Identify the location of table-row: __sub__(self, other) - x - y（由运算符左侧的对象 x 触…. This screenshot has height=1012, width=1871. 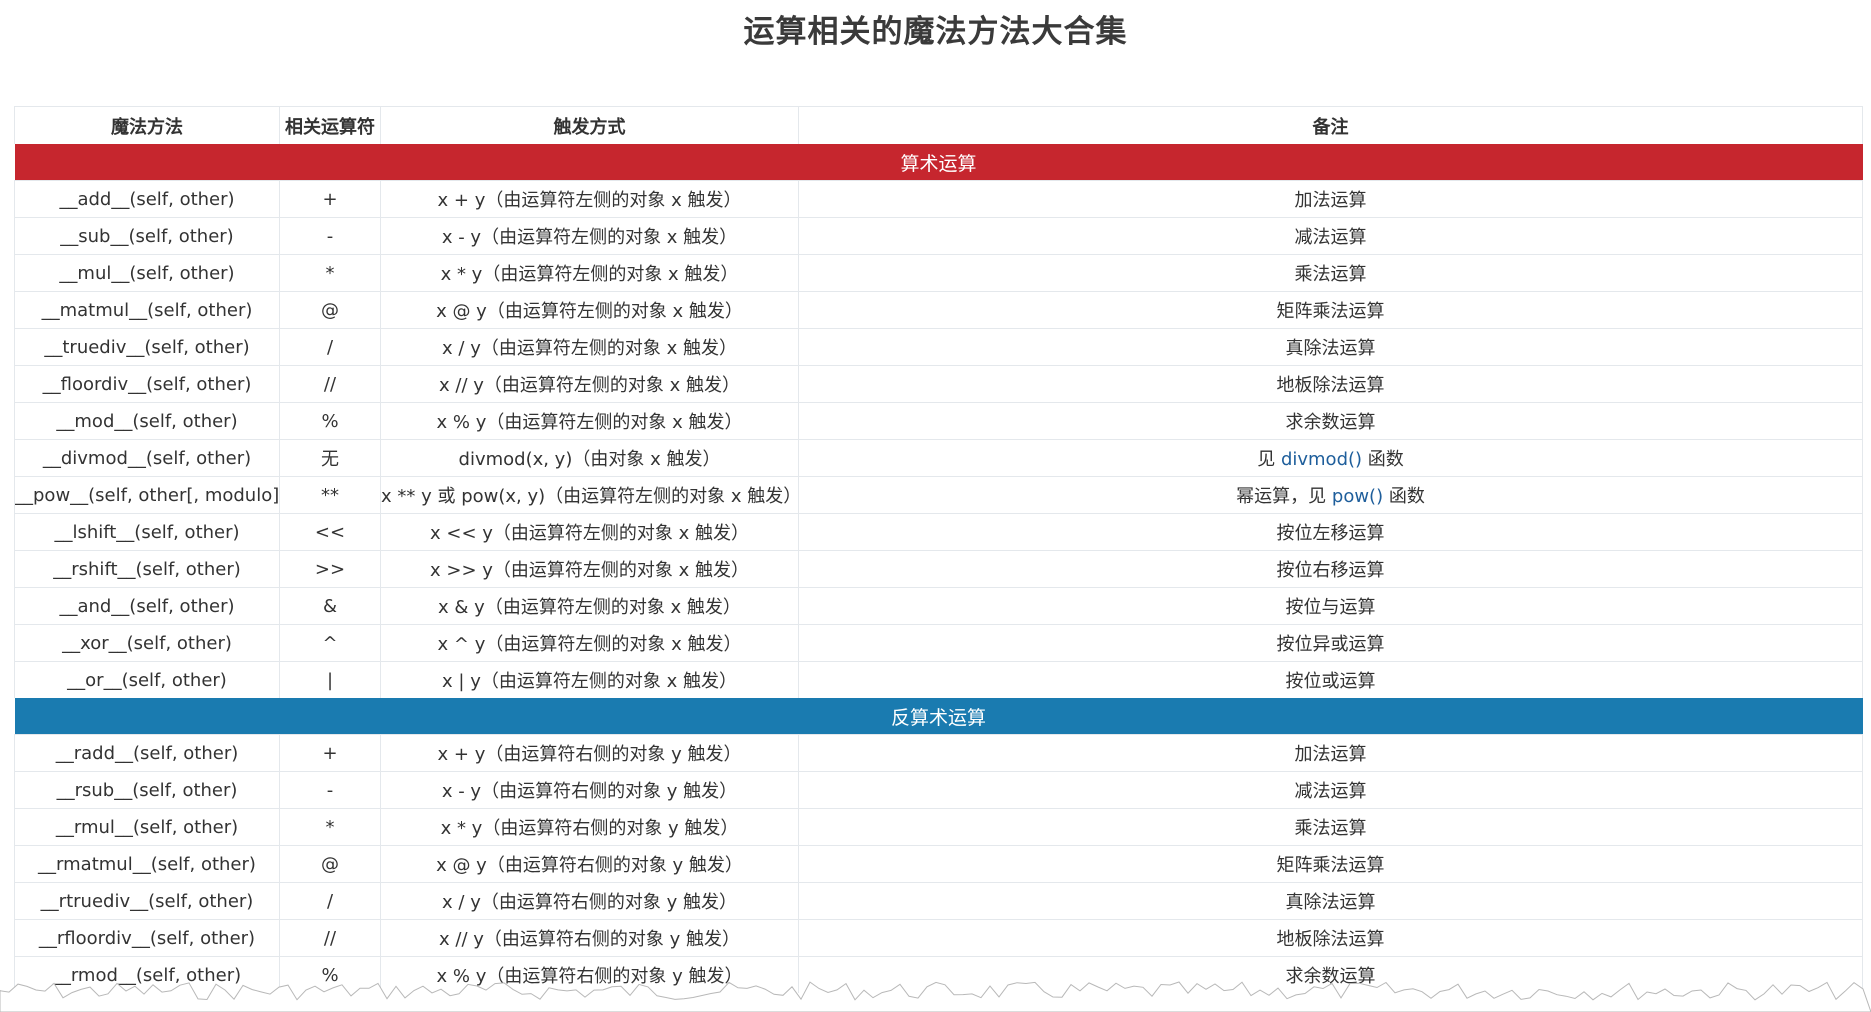
(938, 236).